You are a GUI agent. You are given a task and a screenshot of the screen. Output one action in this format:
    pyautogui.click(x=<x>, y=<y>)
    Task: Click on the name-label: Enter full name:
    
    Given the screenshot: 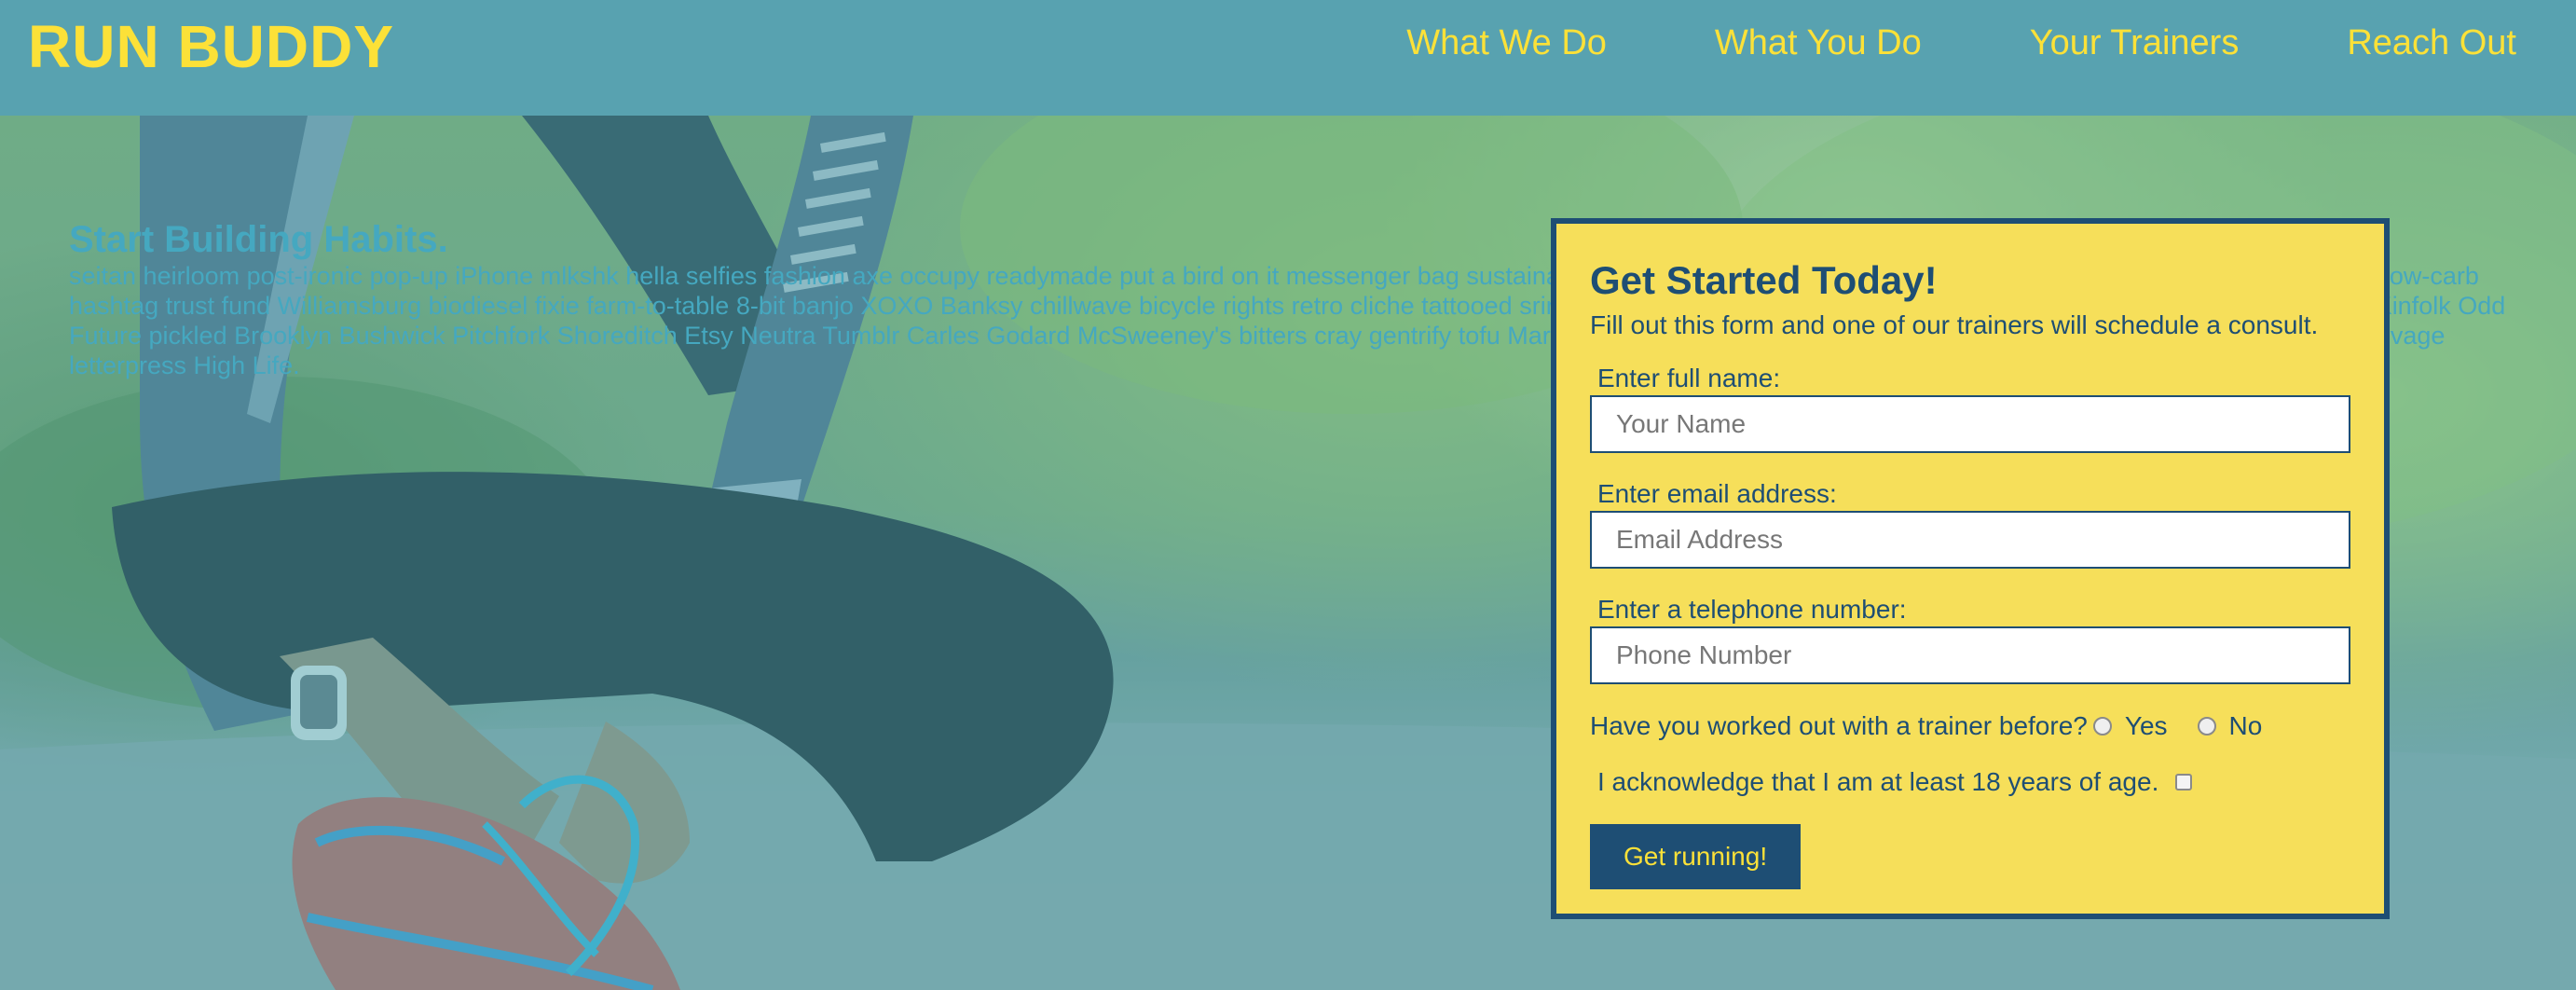 What is the action you would take?
    pyautogui.click(x=1689, y=378)
    